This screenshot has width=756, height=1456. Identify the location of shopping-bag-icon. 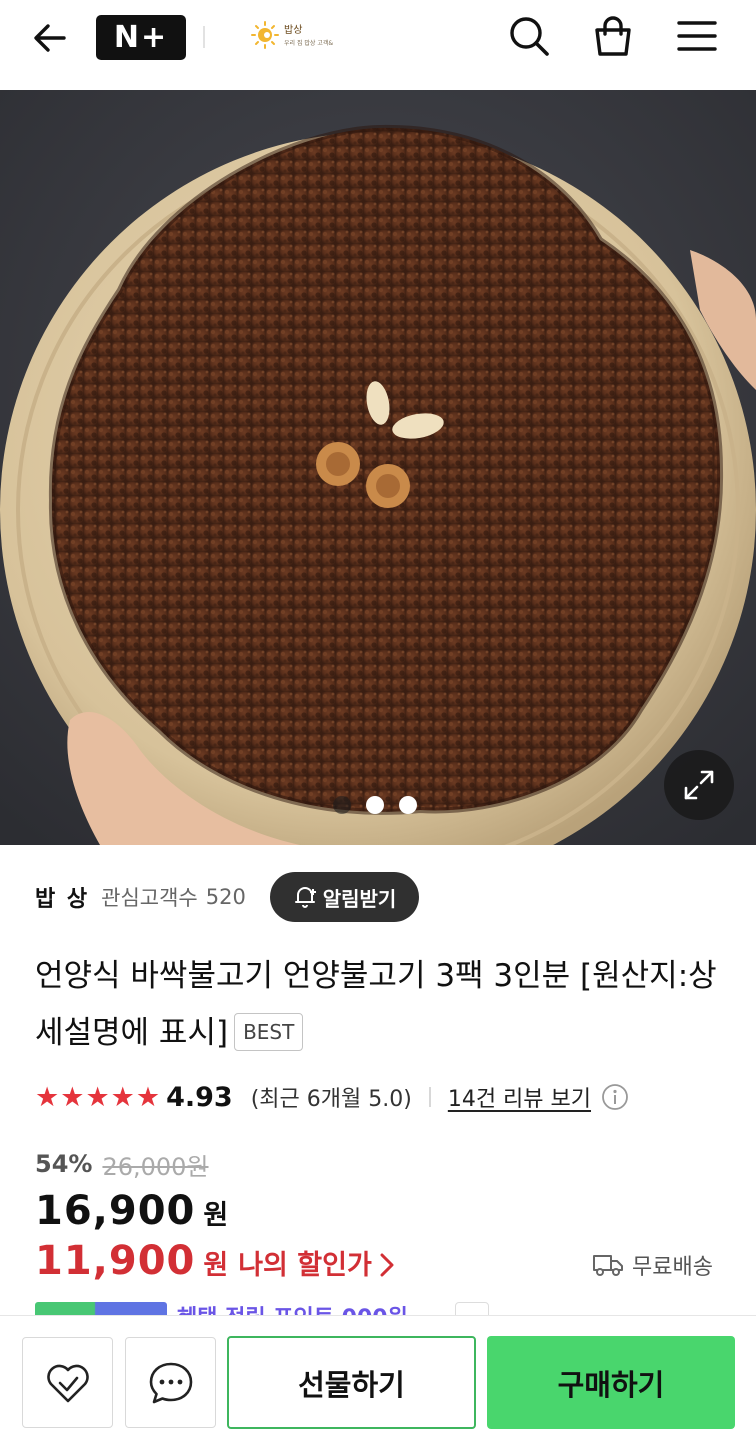
(613, 36).